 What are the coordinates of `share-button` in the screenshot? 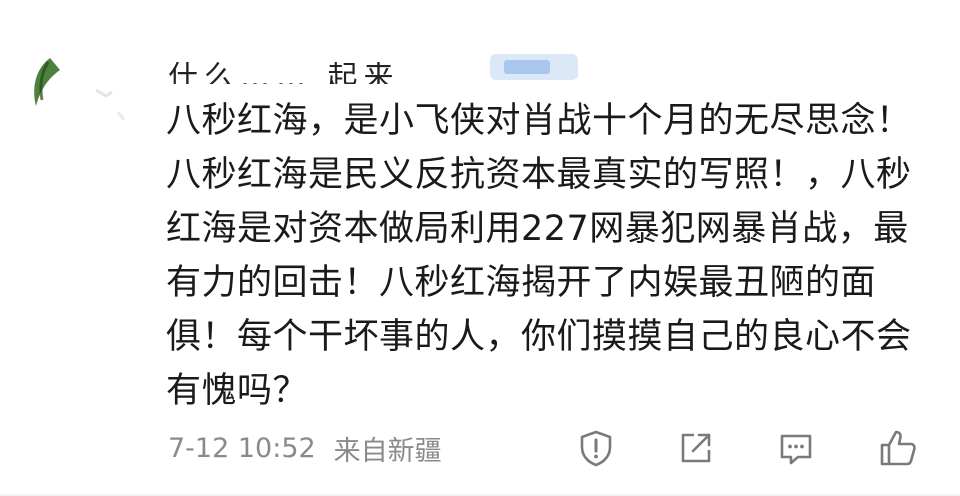 It's located at (696, 448).